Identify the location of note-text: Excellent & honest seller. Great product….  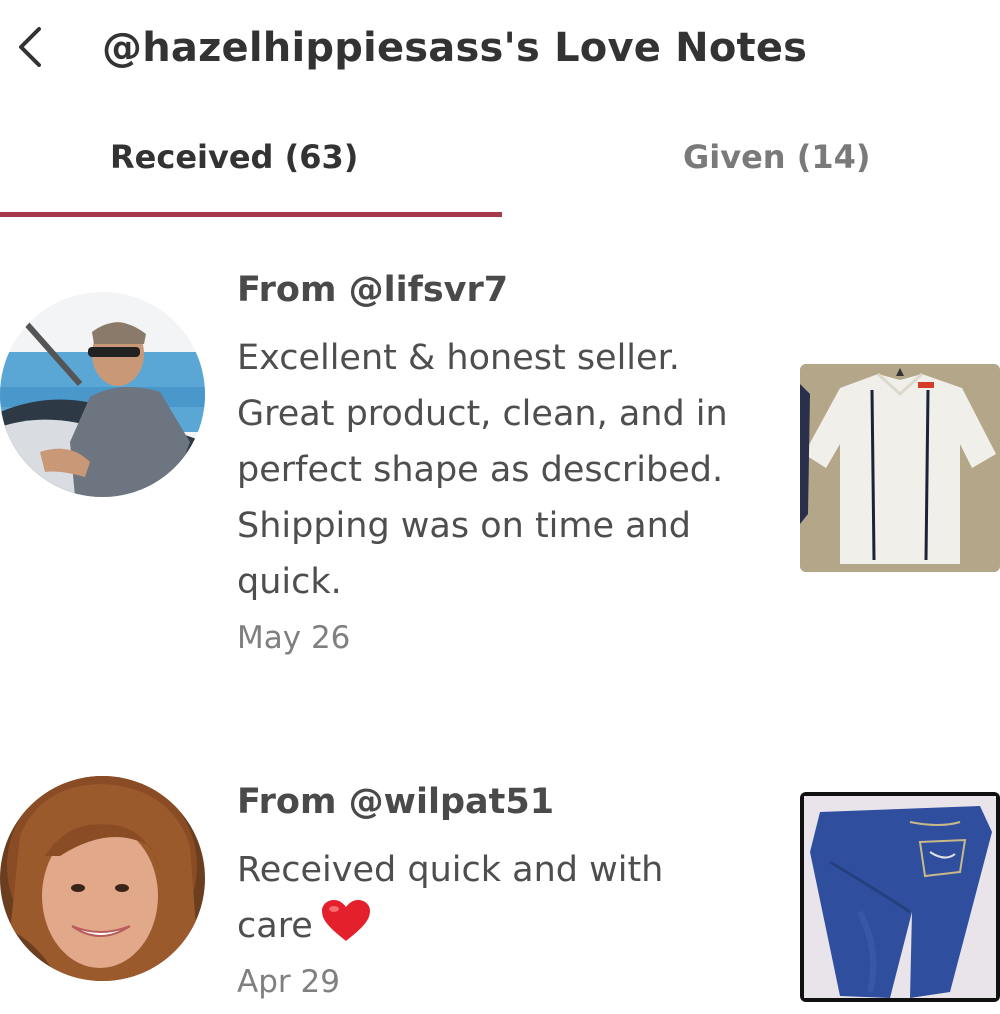
(482, 470).